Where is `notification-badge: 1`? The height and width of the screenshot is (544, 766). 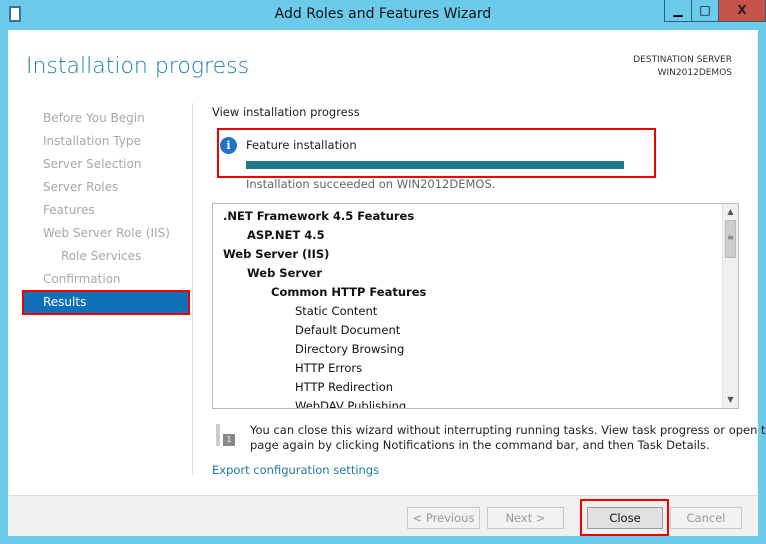 notification-badge: 1 is located at coordinates (229, 440).